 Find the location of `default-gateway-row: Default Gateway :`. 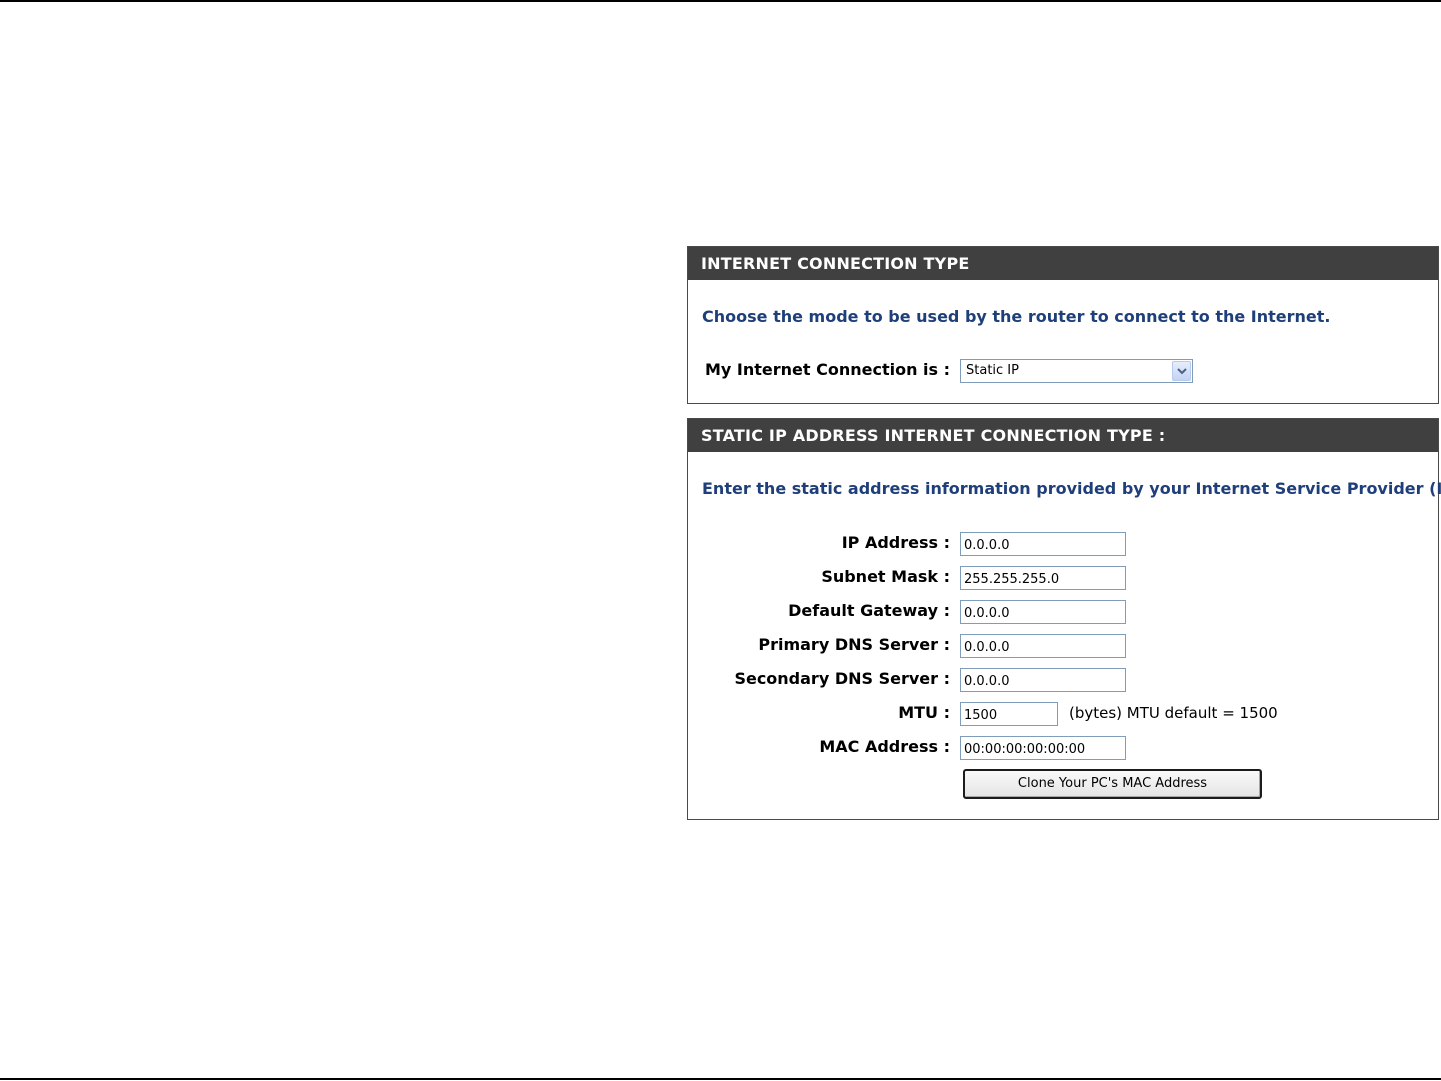

default-gateway-row: Default Gateway : is located at coordinates (1063, 613).